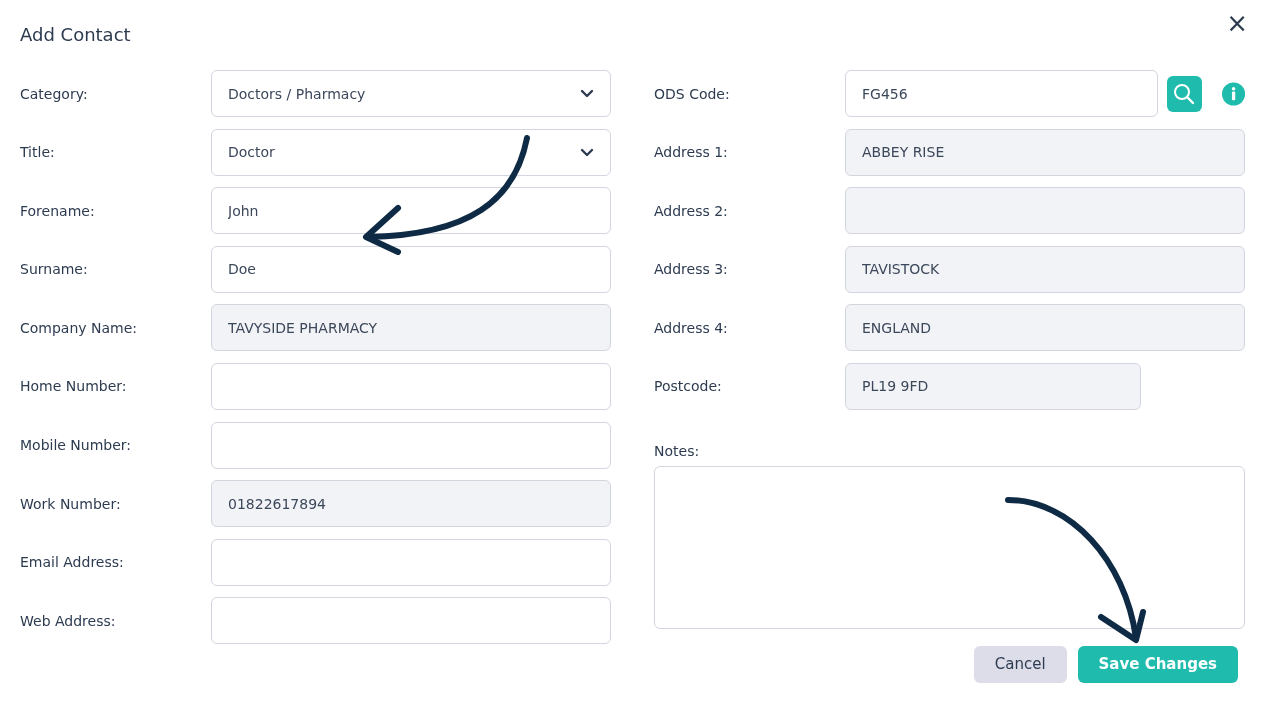 The width and height of the screenshot is (1266, 719). I want to click on text-field: FG456, so click(1002, 93).